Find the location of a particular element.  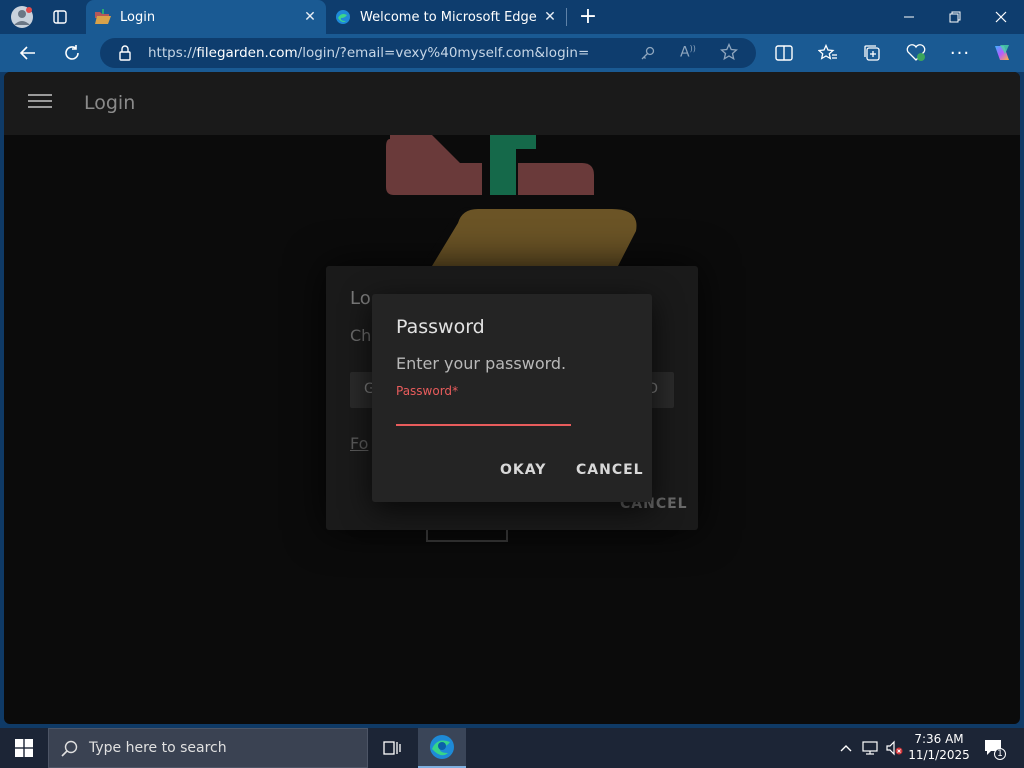

password-input is located at coordinates (483, 413).